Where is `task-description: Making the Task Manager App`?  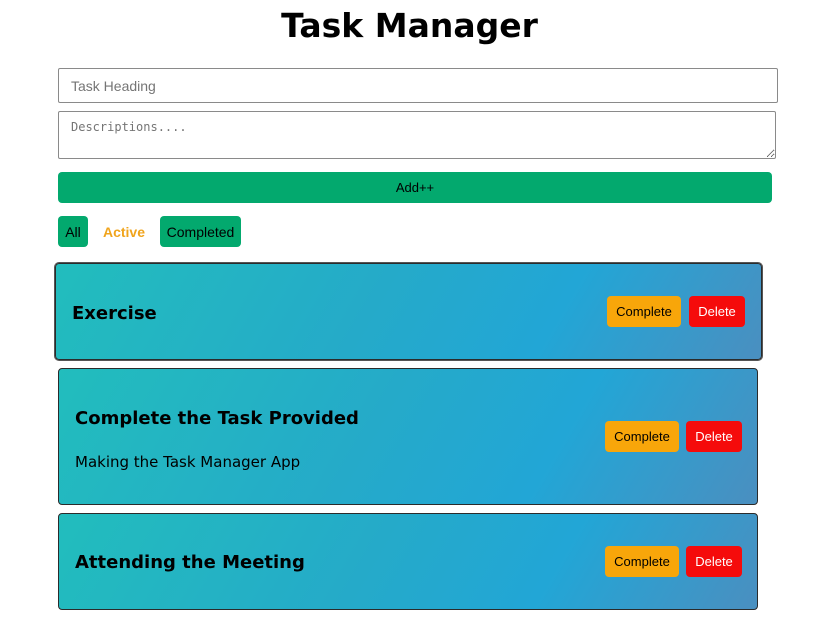 task-description: Making the Task Manager App is located at coordinates (188, 462).